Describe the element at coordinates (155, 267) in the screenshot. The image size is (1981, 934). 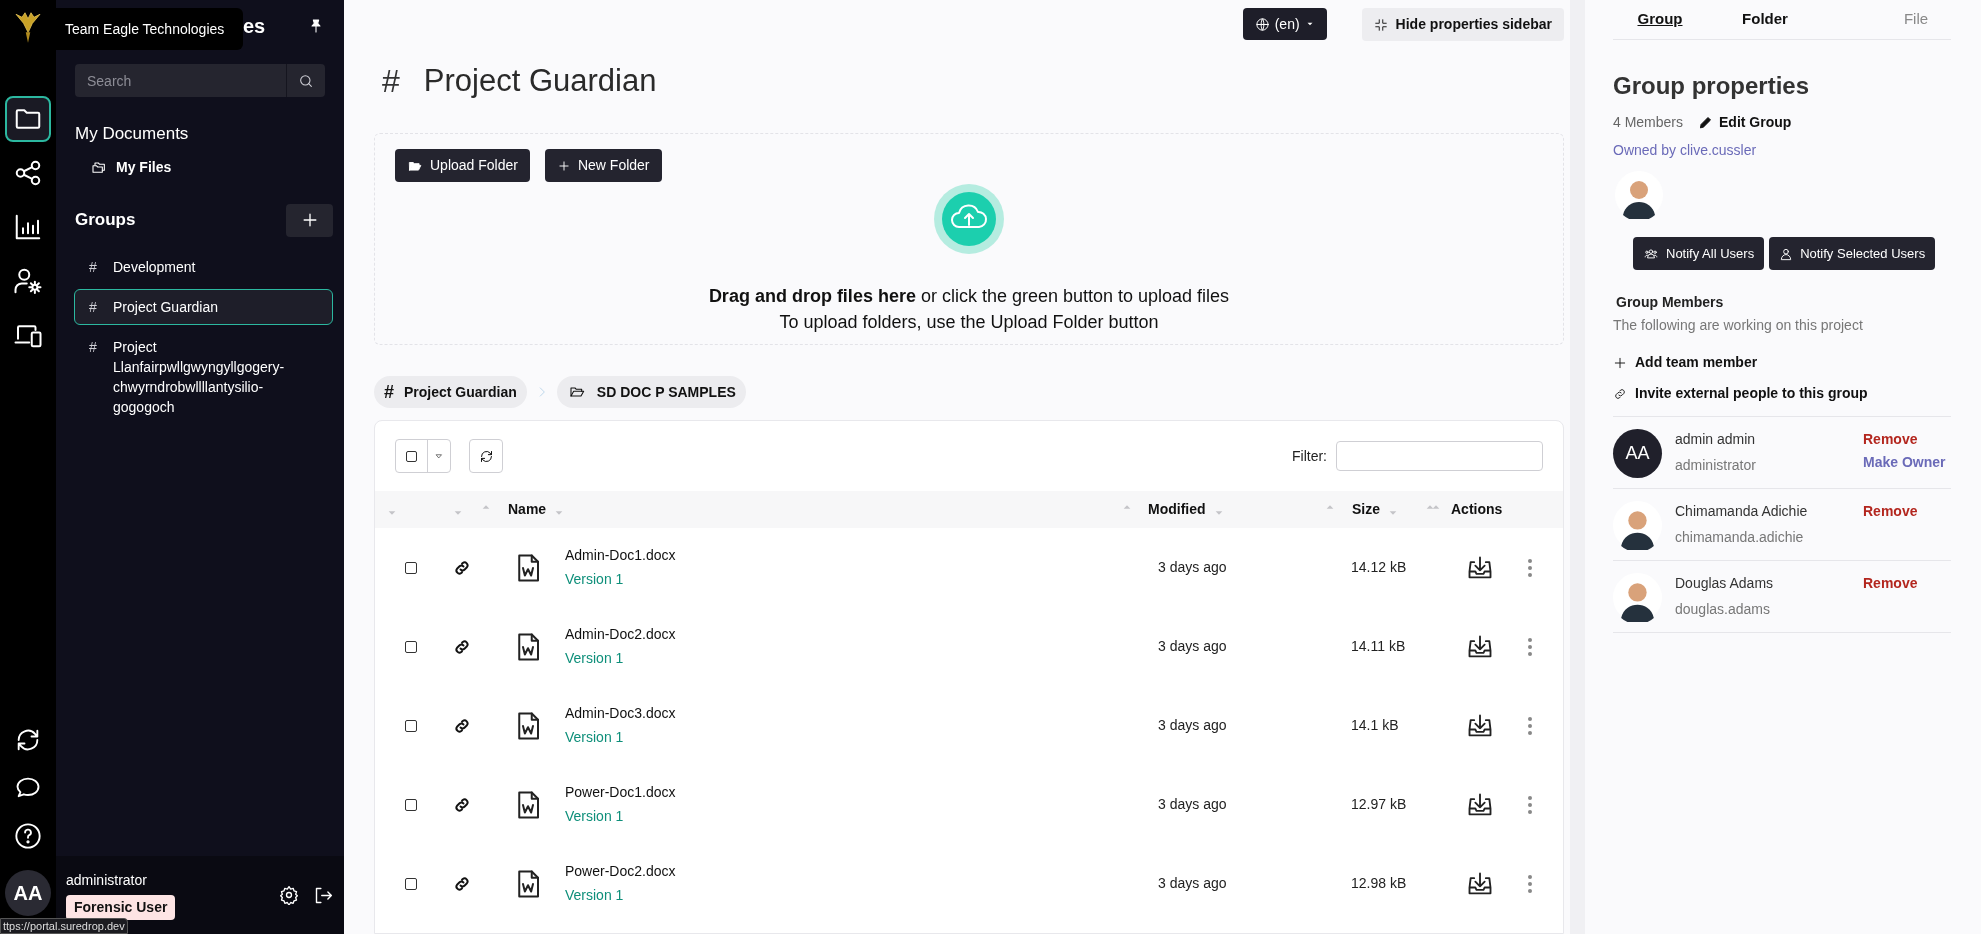
I see `group-name: Development` at that location.